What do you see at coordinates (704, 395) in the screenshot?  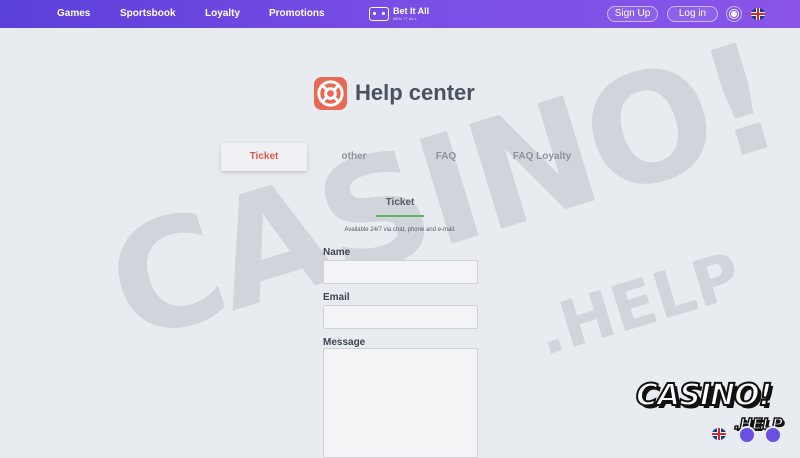 I see `corner-badge-text: CASINO!` at bounding box center [704, 395].